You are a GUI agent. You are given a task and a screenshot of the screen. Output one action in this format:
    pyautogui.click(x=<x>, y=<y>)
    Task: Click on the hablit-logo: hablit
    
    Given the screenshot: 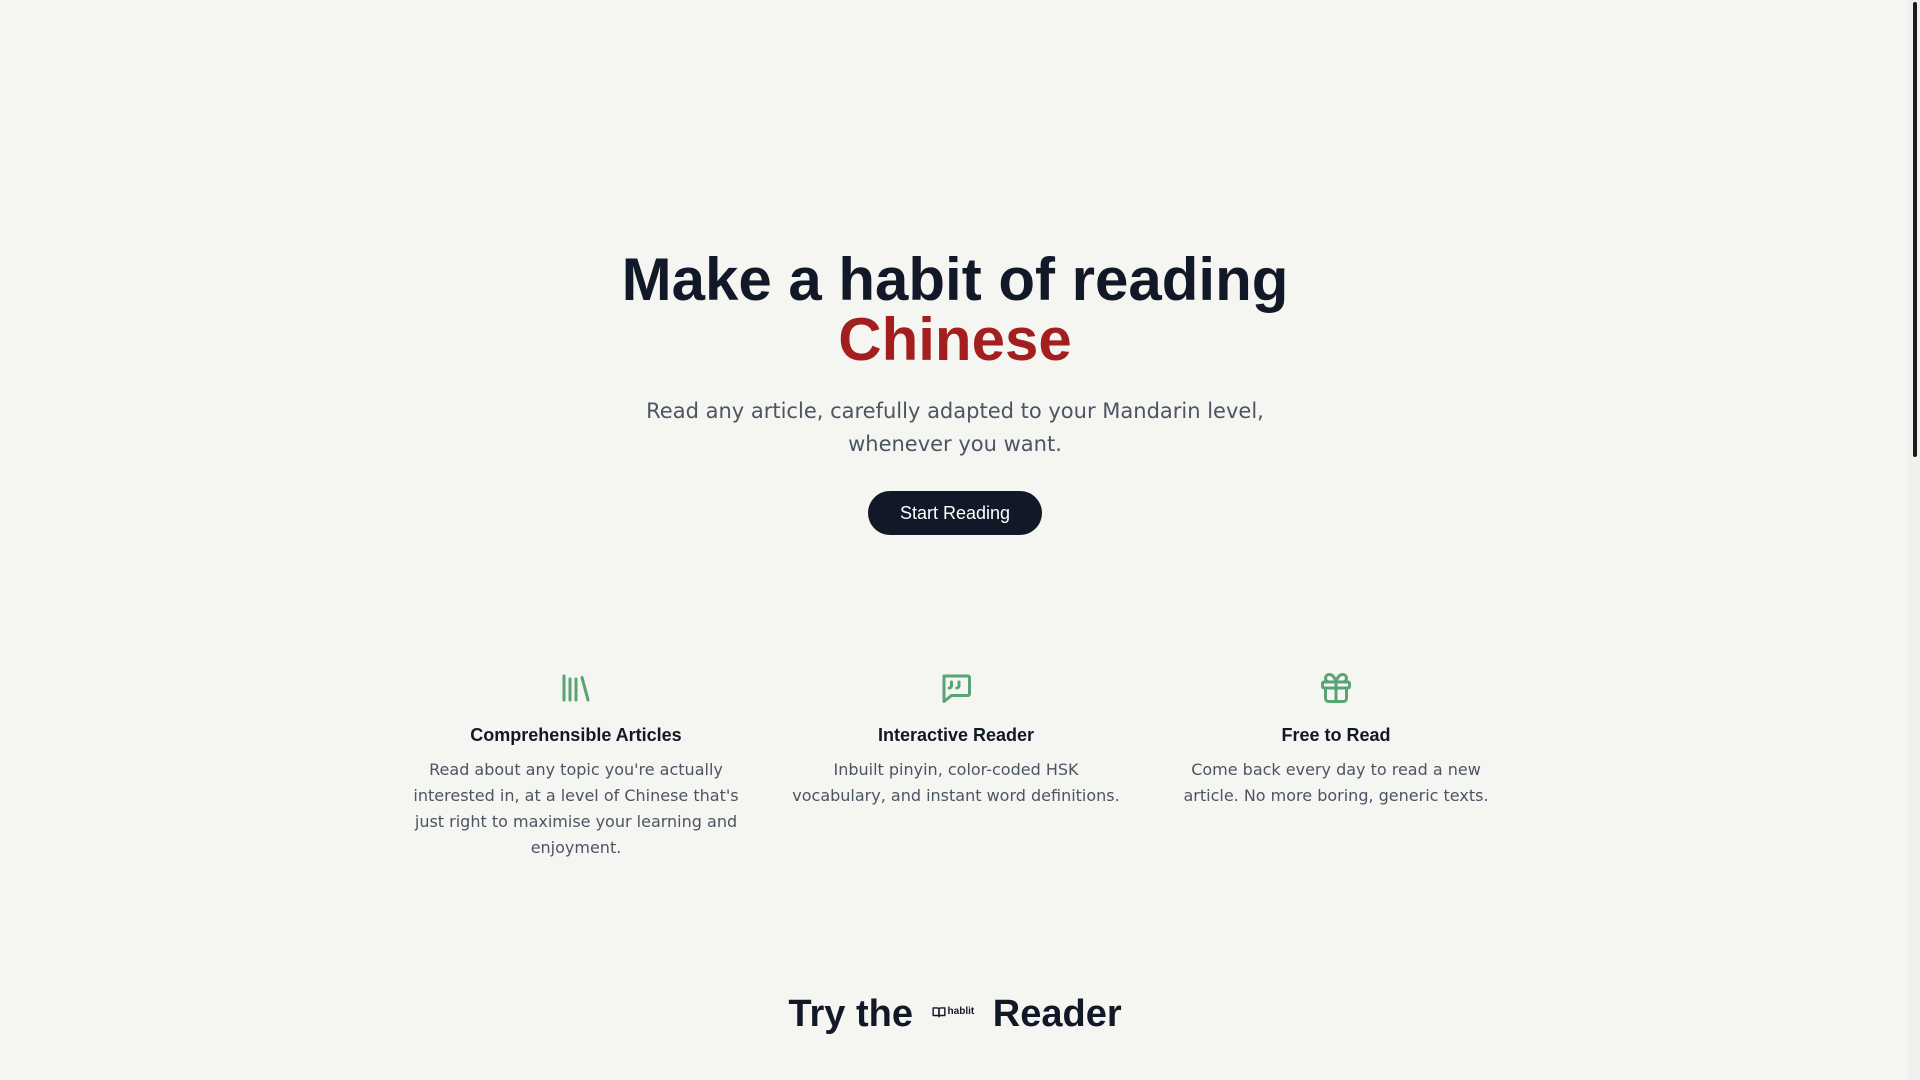 What is the action you would take?
    pyautogui.click(x=953, y=1011)
    